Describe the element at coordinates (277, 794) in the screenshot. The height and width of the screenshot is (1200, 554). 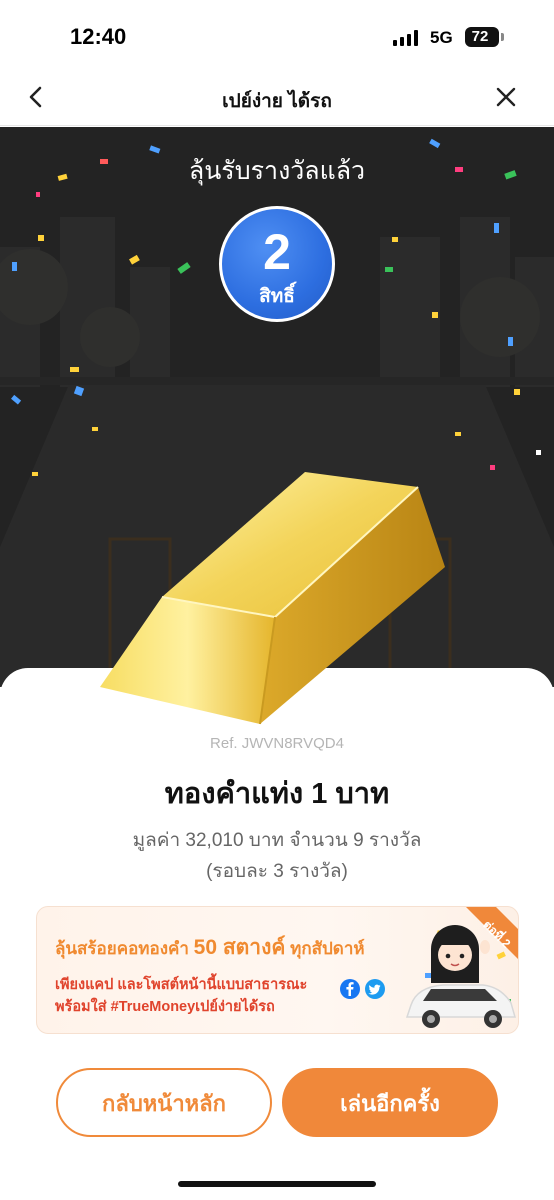
I see `prize-name: ทองคำแท่ง 1 บาท` at that location.